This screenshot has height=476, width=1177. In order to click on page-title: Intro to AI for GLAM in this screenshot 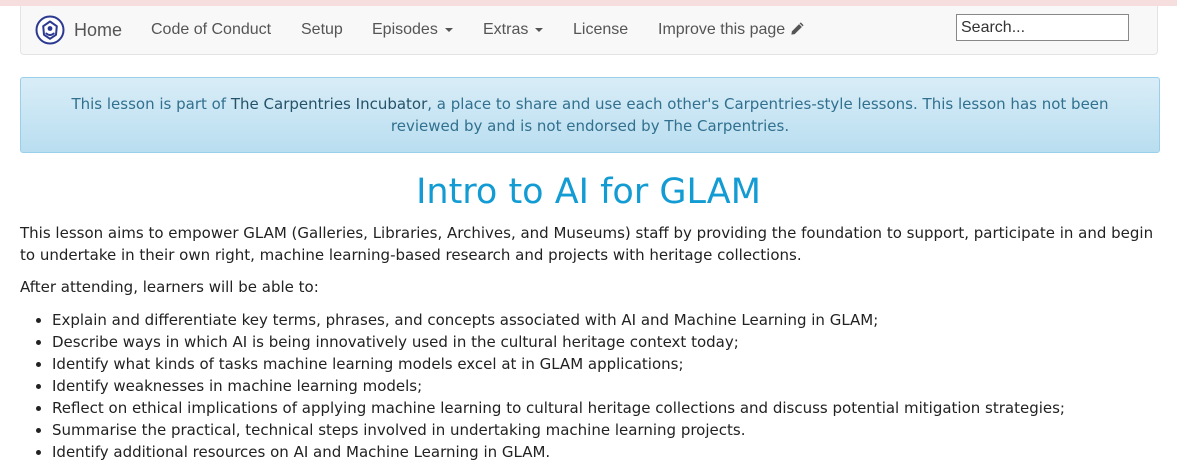, I will do `click(588, 192)`.